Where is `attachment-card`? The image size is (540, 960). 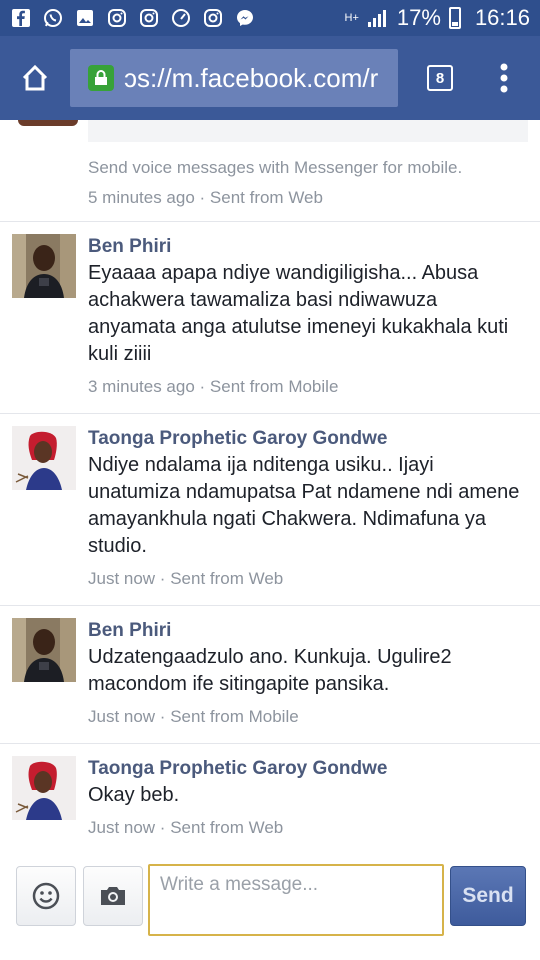
attachment-card is located at coordinates (308, 131).